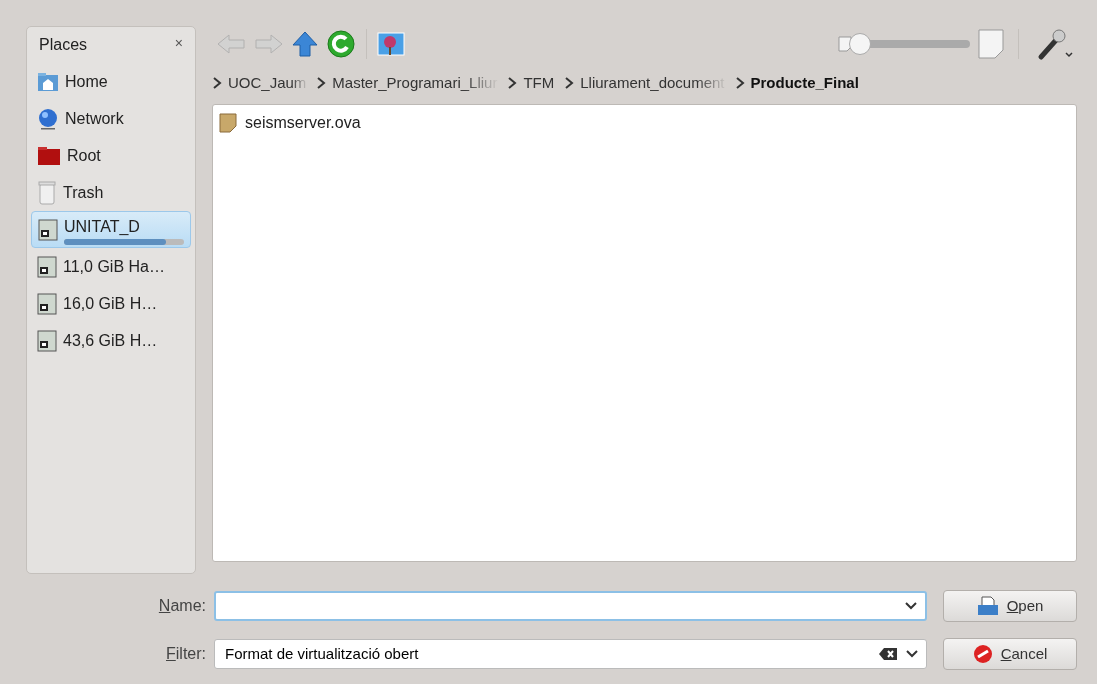 The image size is (1097, 684). Describe the element at coordinates (49, 155) in the screenshot. I see `folder-icon` at that location.